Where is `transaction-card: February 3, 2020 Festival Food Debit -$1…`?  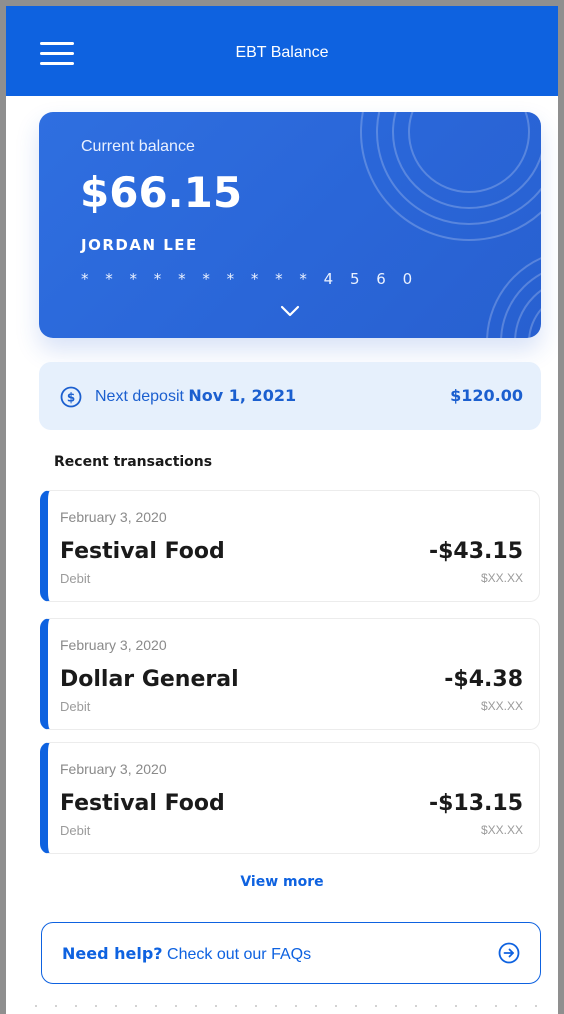
transaction-card: February 3, 2020 Festival Food Debit -$1… is located at coordinates (290, 798).